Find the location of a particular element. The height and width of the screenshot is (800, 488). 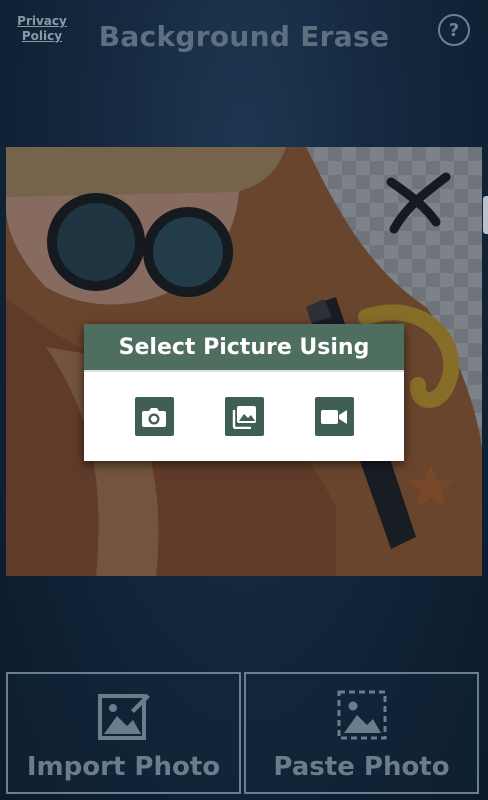

picture-source-options is located at coordinates (244, 416).